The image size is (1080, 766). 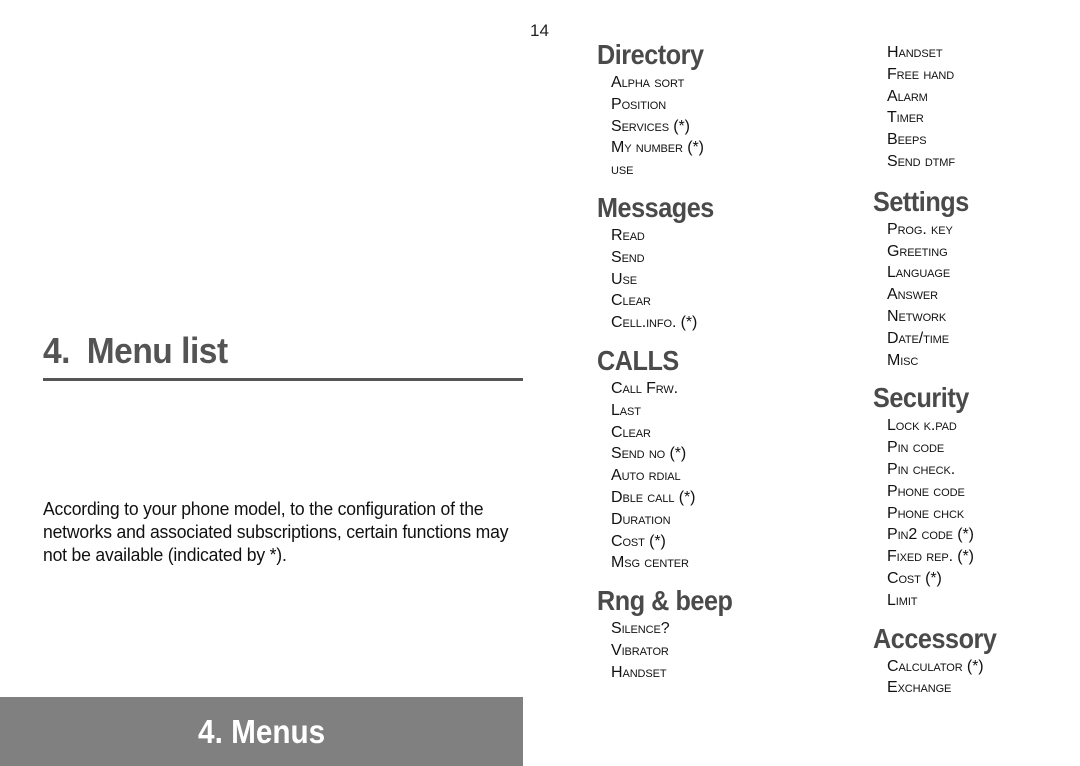 What do you see at coordinates (948, 678) in the screenshot?
I see `menu-item-list: Calculator (*) Exchange` at bounding box center [948, 678].